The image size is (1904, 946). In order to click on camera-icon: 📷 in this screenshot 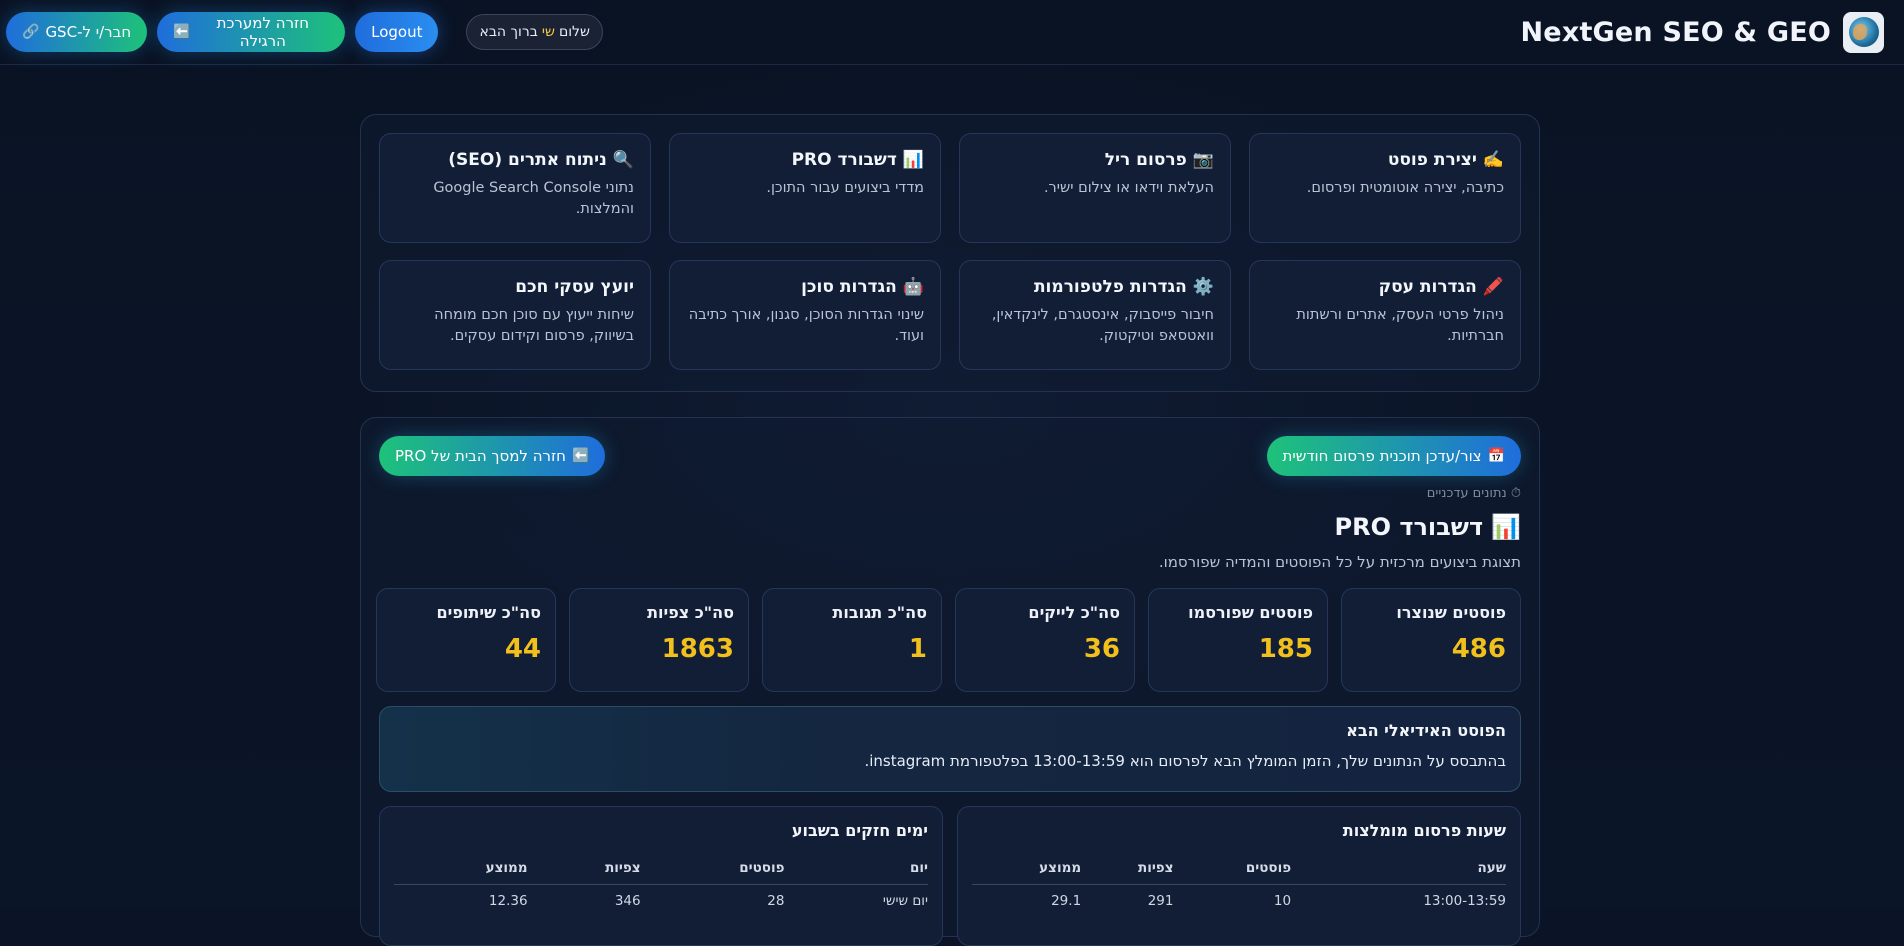, I will do `click(1203, 160)`.